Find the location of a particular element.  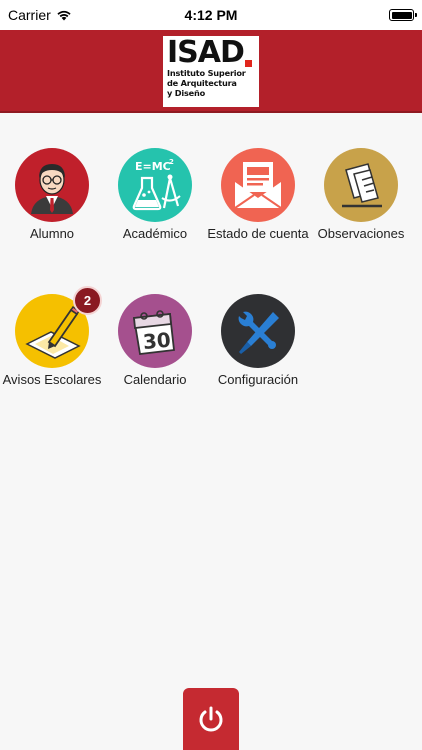

pencil-paper-icon: 2 is located at coordinates (58, 327).